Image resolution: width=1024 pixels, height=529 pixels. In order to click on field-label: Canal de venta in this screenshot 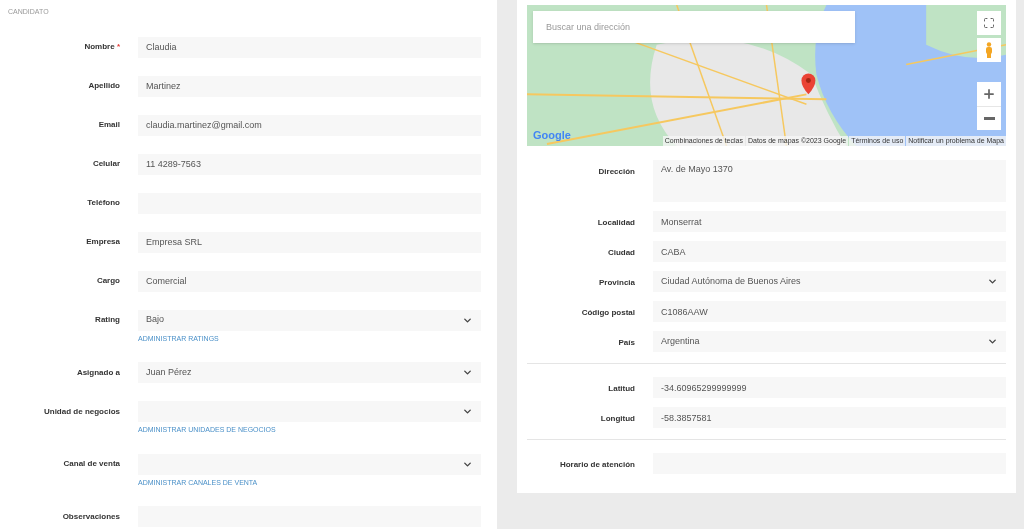, I will do `click(91, 464)`.